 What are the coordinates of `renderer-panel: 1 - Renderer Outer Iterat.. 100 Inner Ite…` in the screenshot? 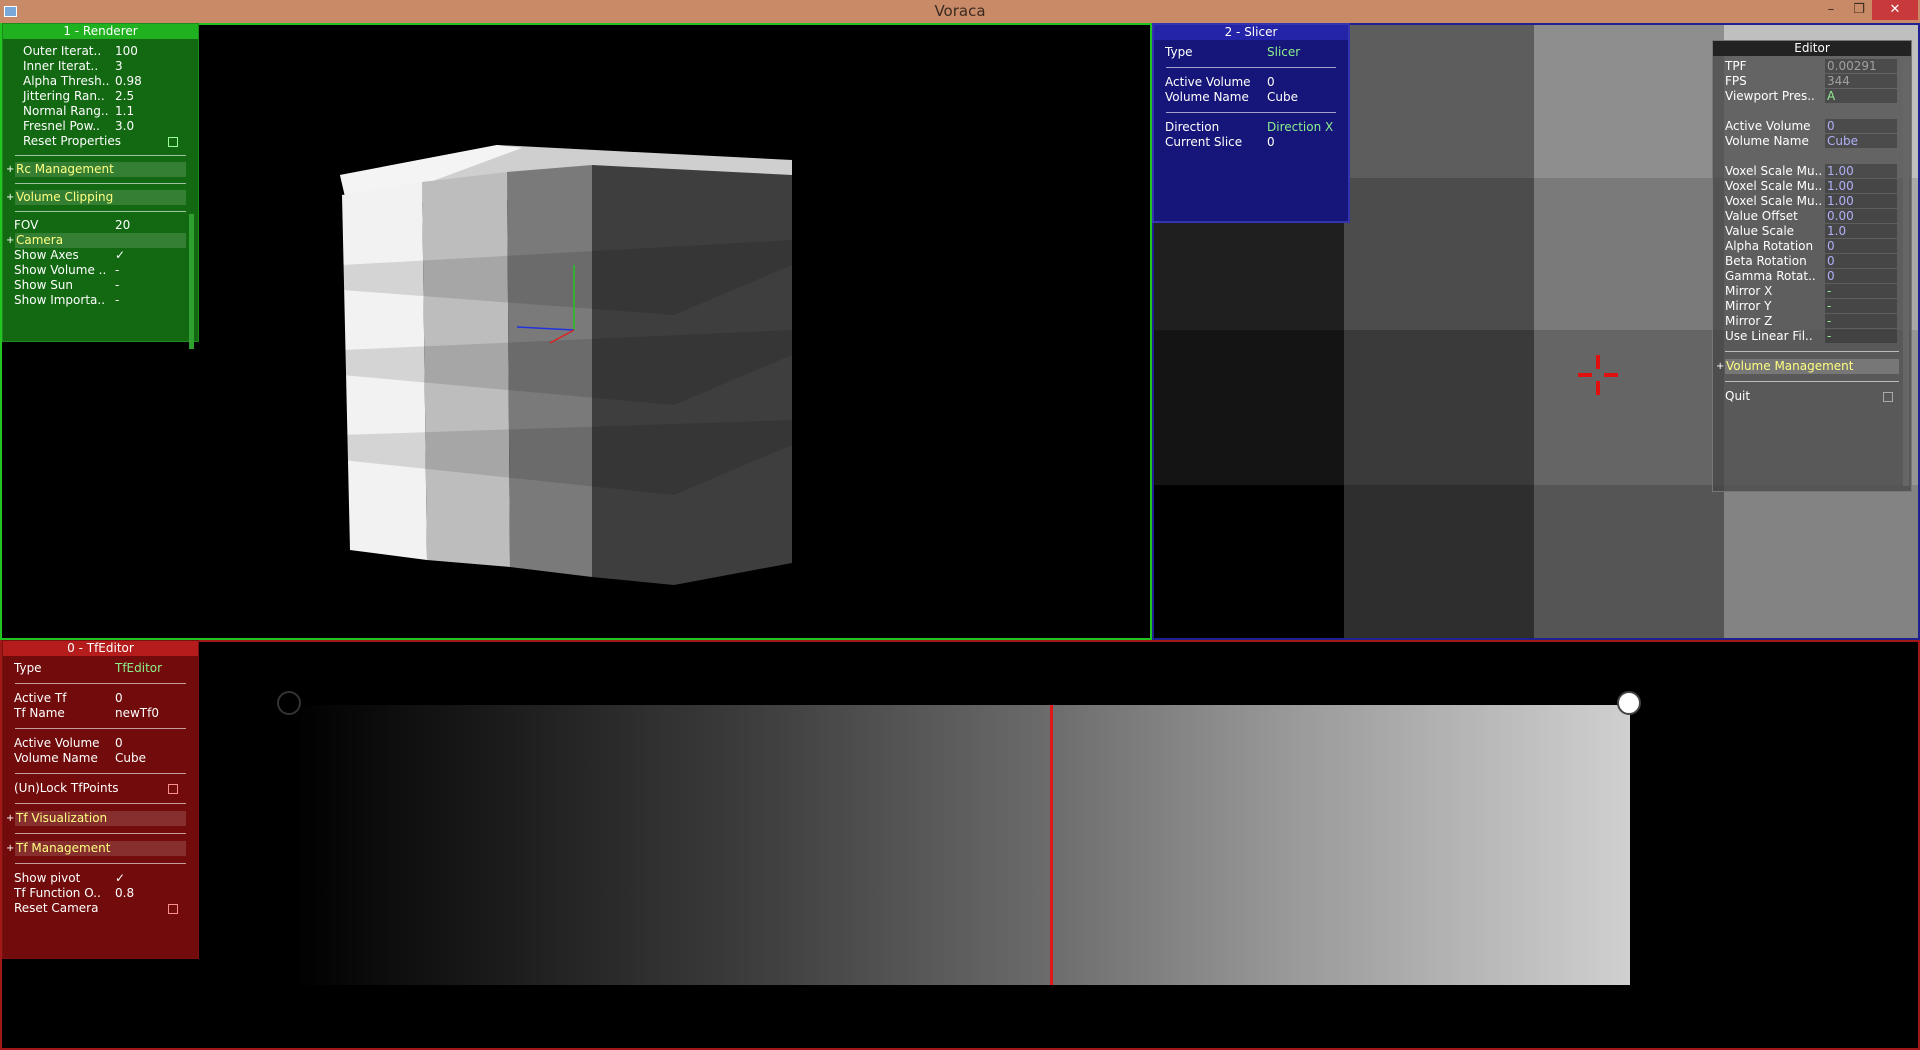 It's located at (100, 186).